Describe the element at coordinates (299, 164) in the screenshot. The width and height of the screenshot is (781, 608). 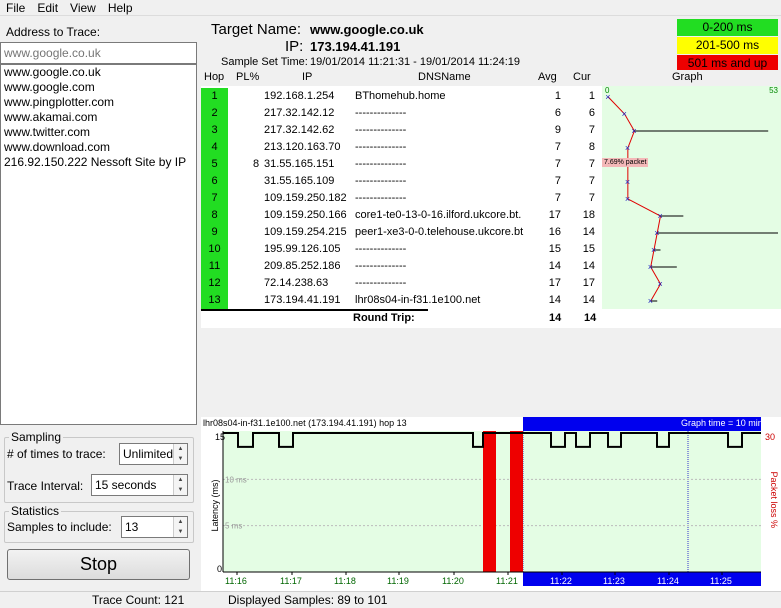
I see `hop-ip: 31.55.165.151` at that location.